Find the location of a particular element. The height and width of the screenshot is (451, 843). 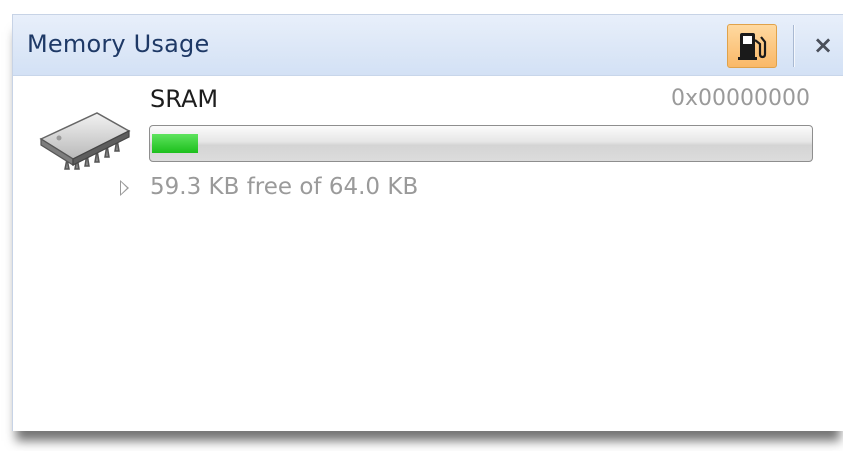

close-icon: × is located at coordinates (823, 45).